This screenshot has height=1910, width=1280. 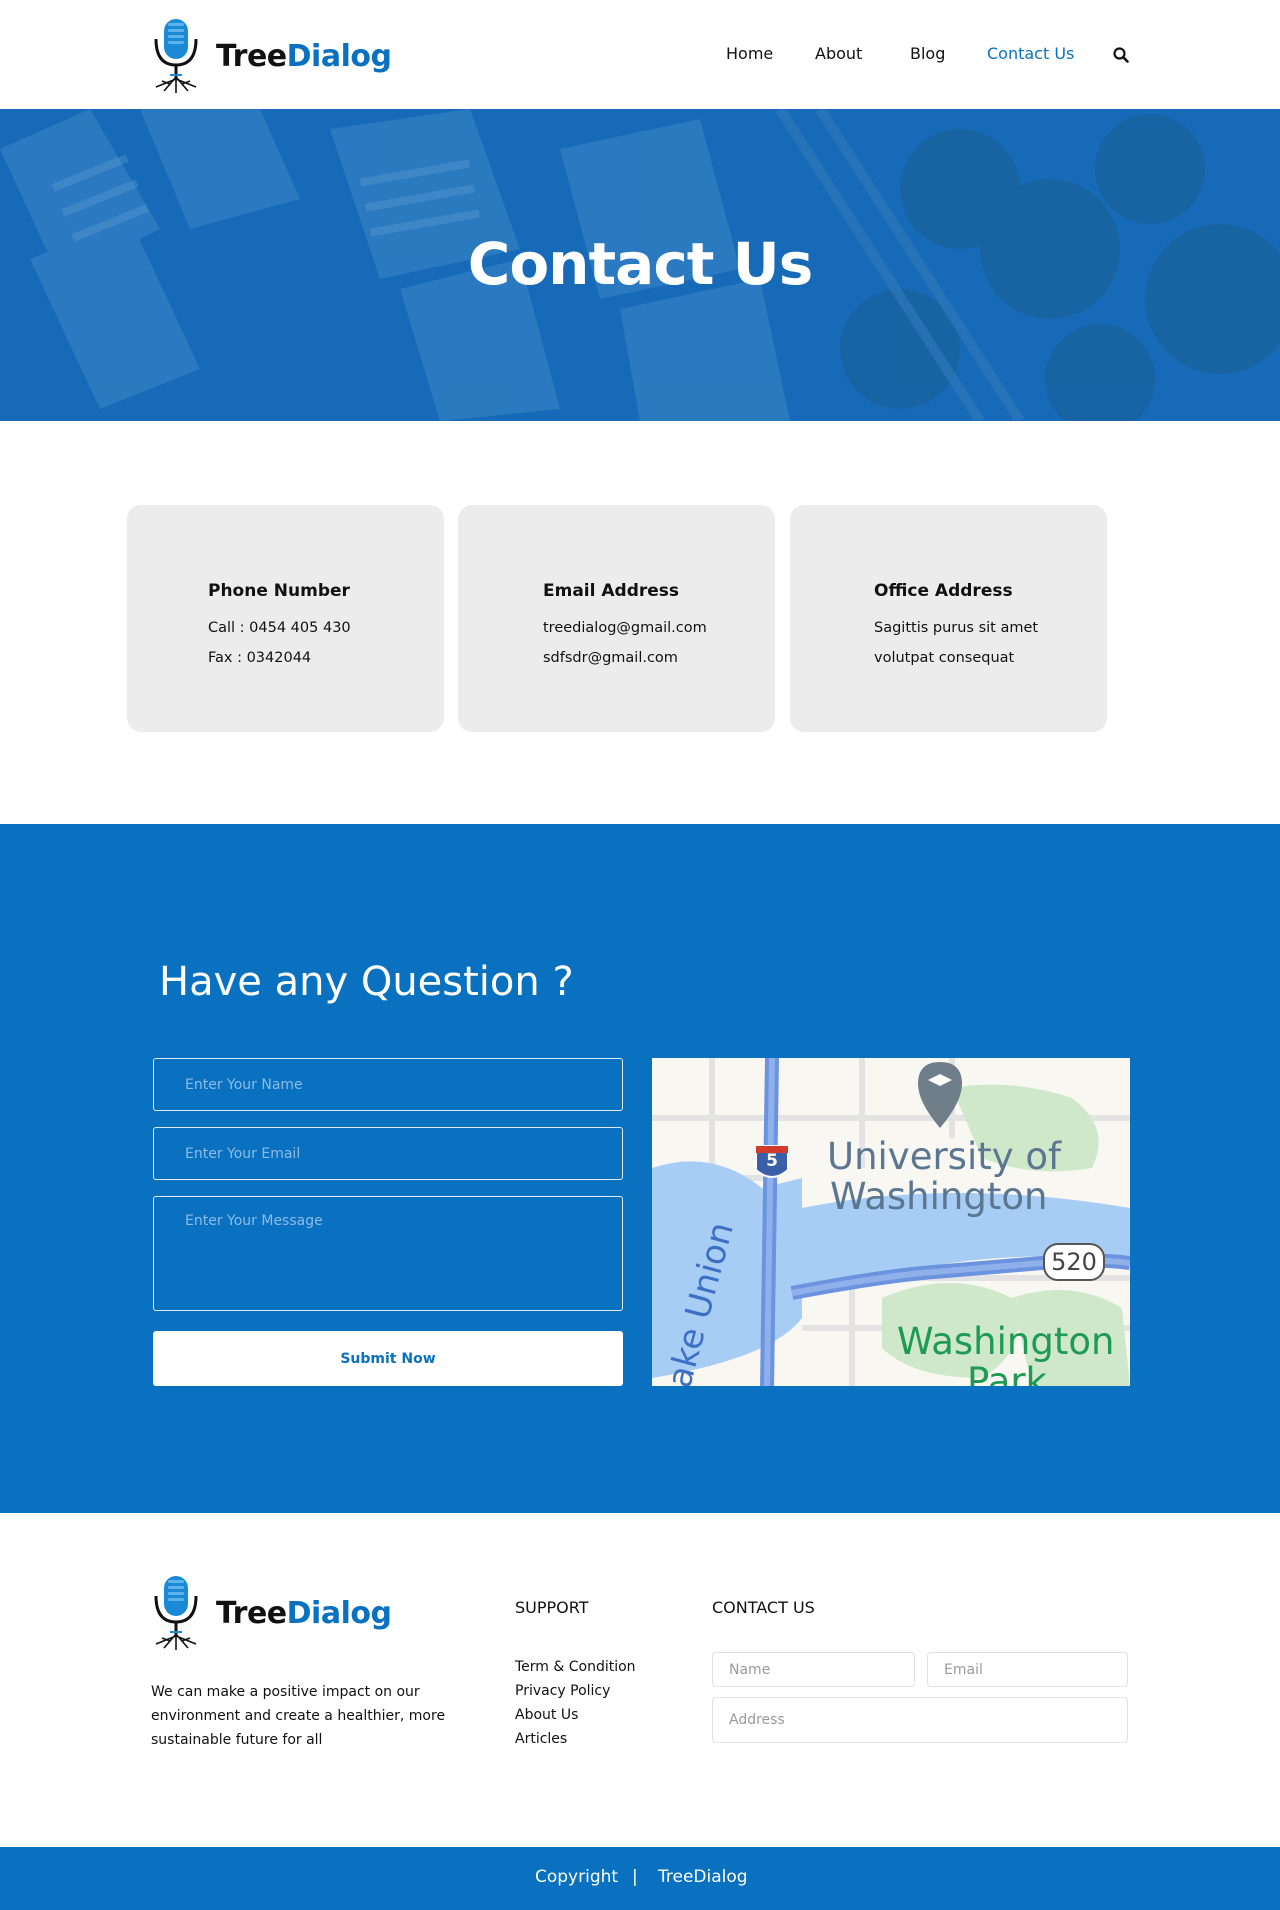 I want to click on search-icon, so click(x=1121, y=55).